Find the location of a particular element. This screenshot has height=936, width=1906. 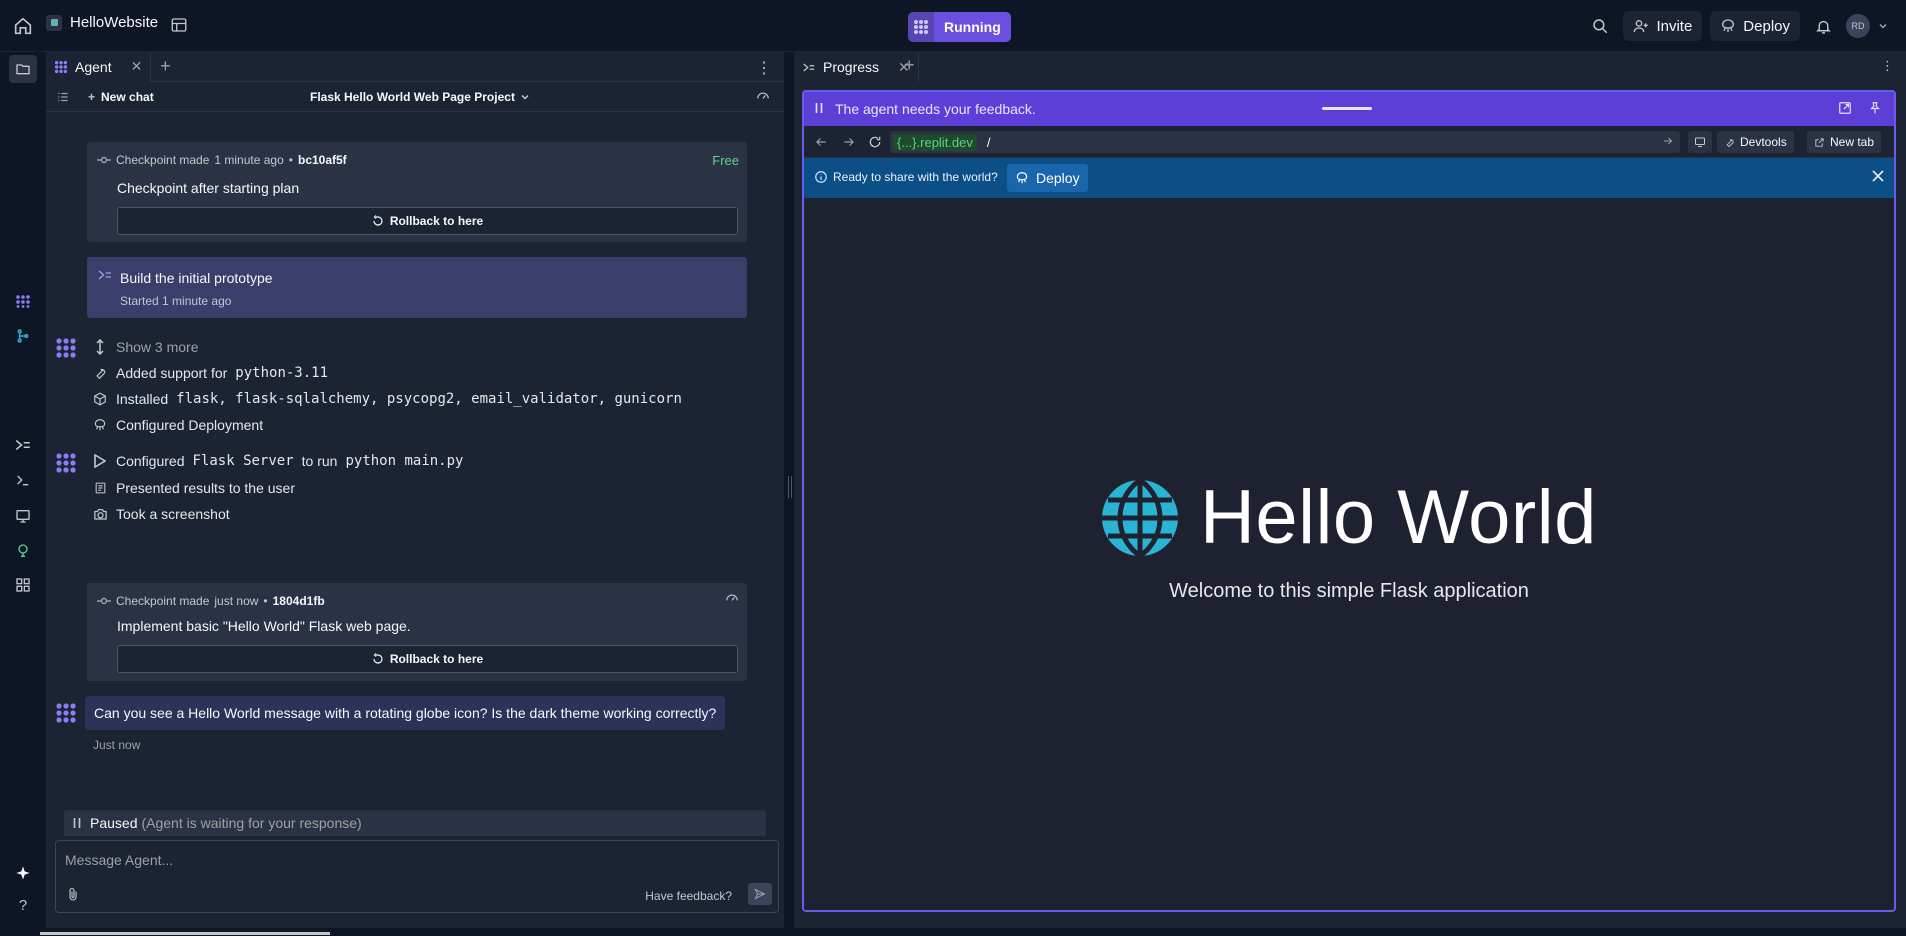

go-arrow-icon is located at coordinates (1668, 141).